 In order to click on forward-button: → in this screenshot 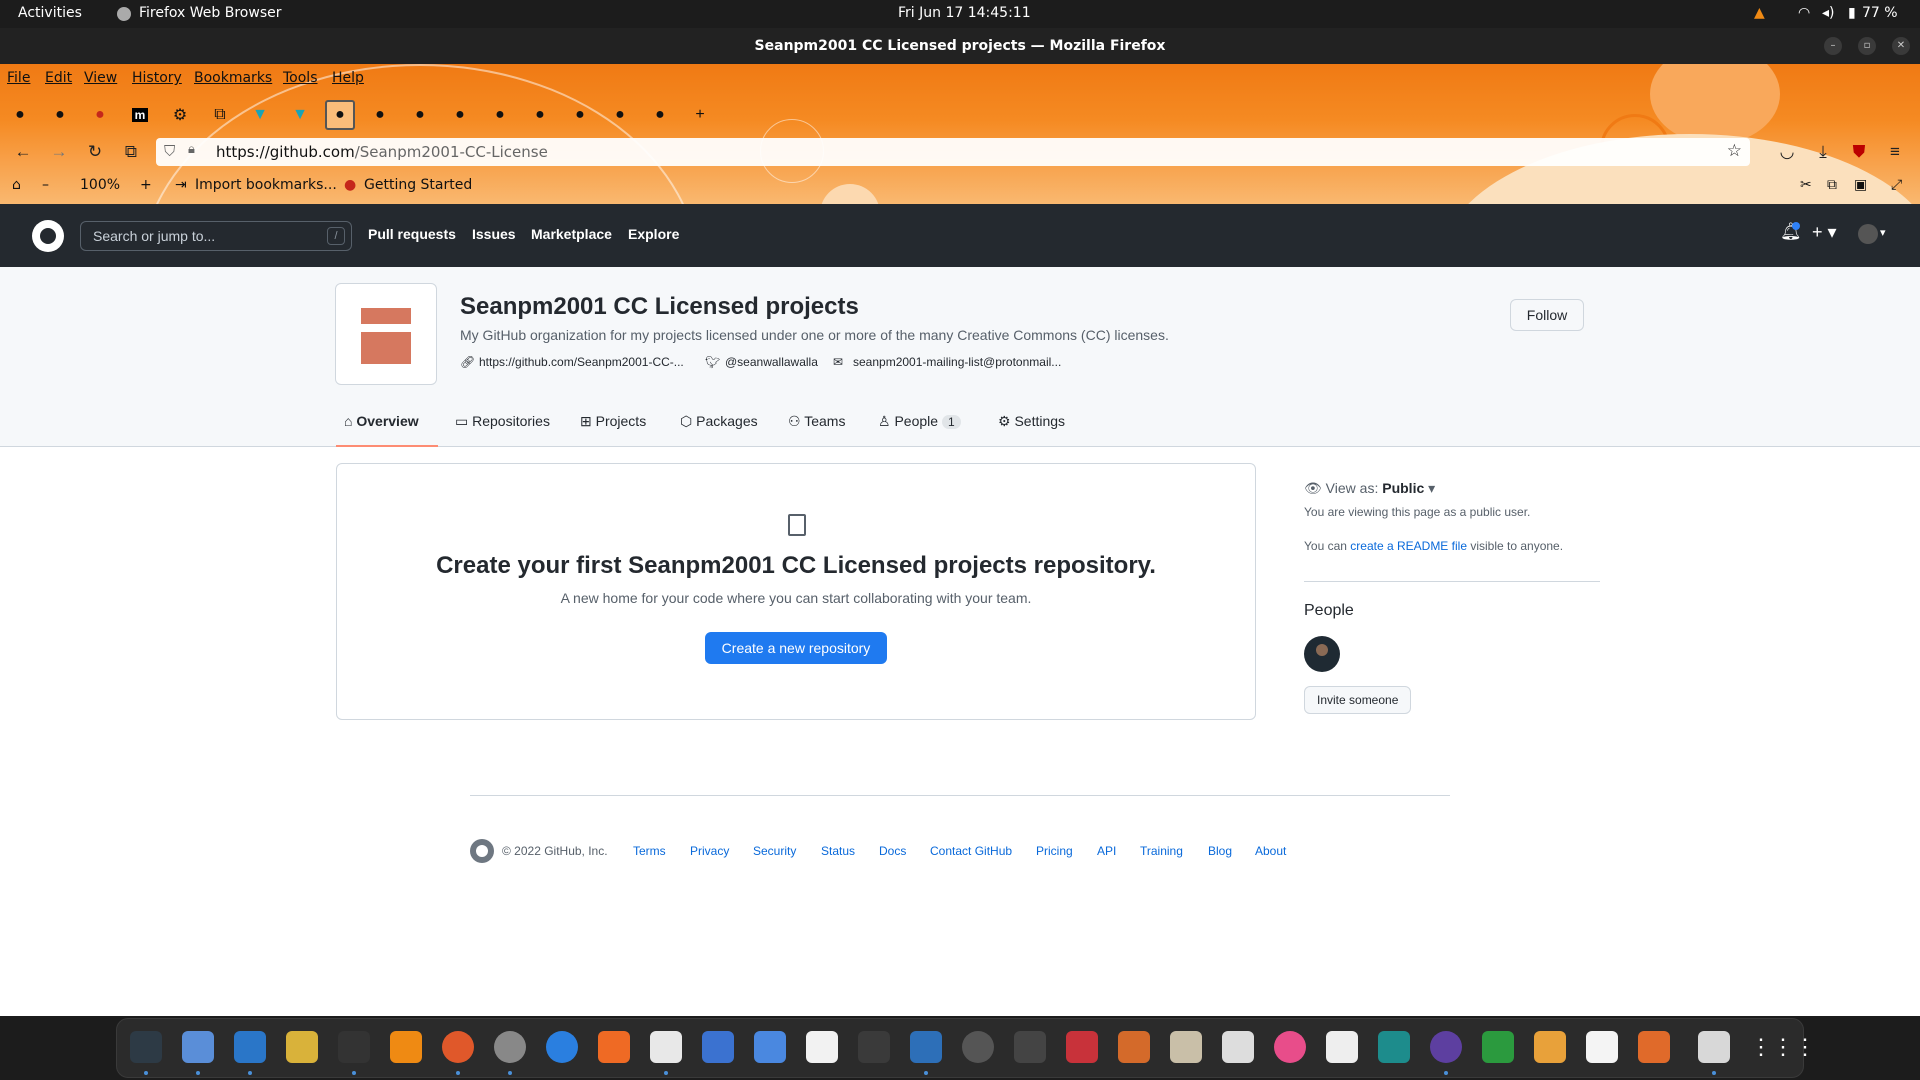, I will do `click(59, 152)`.